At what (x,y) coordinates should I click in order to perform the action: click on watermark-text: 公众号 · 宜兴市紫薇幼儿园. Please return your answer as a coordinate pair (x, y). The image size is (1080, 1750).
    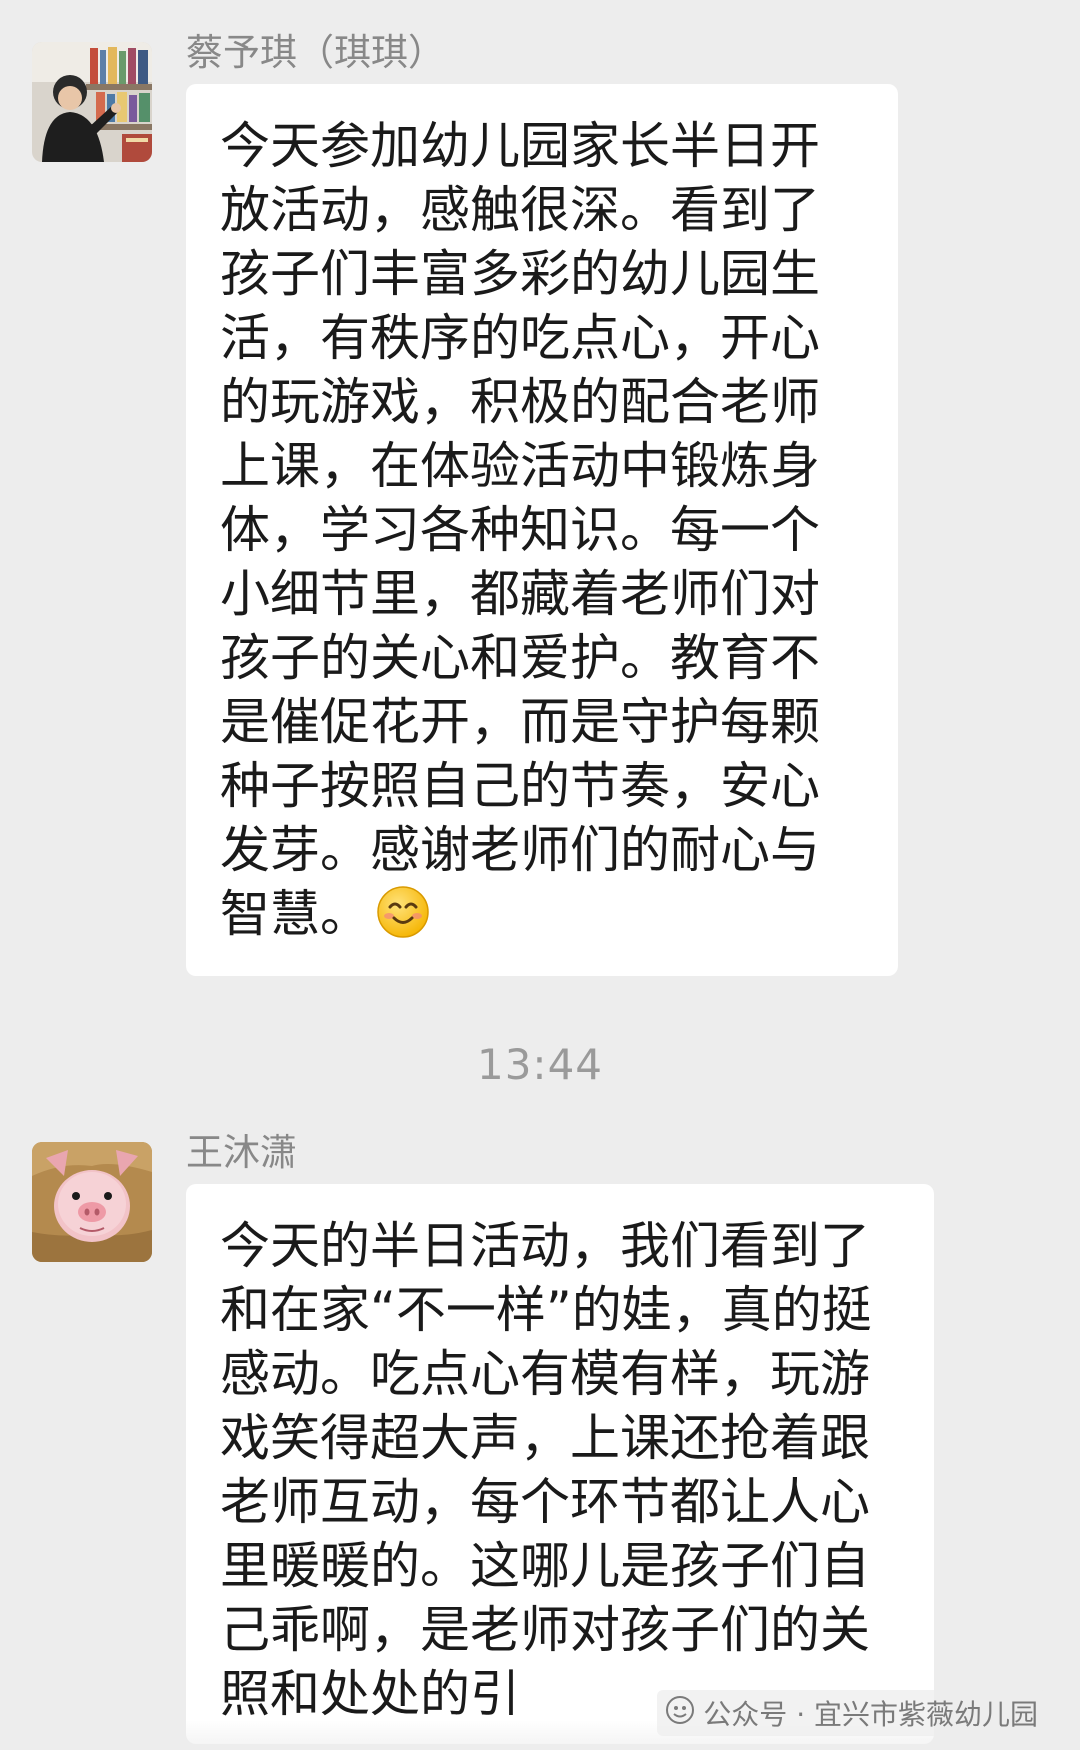
    Looking at the image, I should click on (870, 1714).